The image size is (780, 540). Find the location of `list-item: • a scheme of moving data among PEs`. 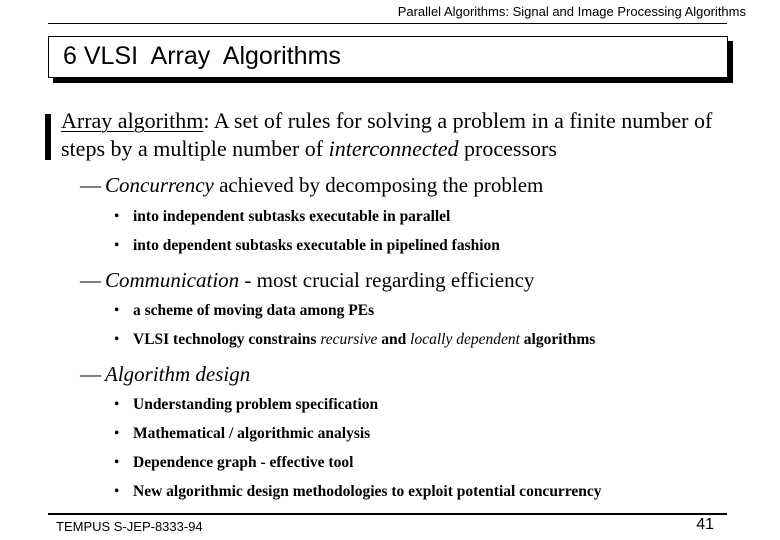

list-item: • a scheme of moving data among PEs is located at coordinates (244, 311).